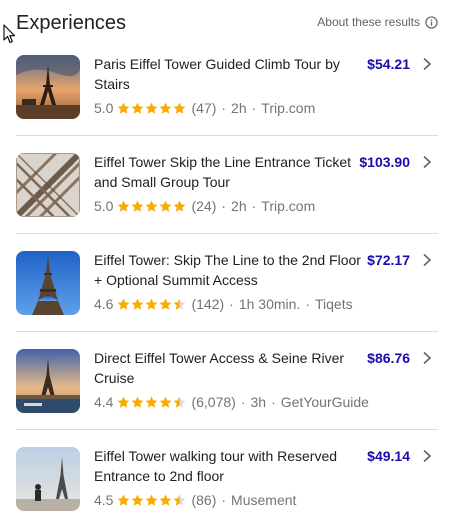 The width and height of the screenshot is (454, 527). Describe the element at coordinates (388, 260) in the screenshot. I see `experience-price: $72.17` at that location.